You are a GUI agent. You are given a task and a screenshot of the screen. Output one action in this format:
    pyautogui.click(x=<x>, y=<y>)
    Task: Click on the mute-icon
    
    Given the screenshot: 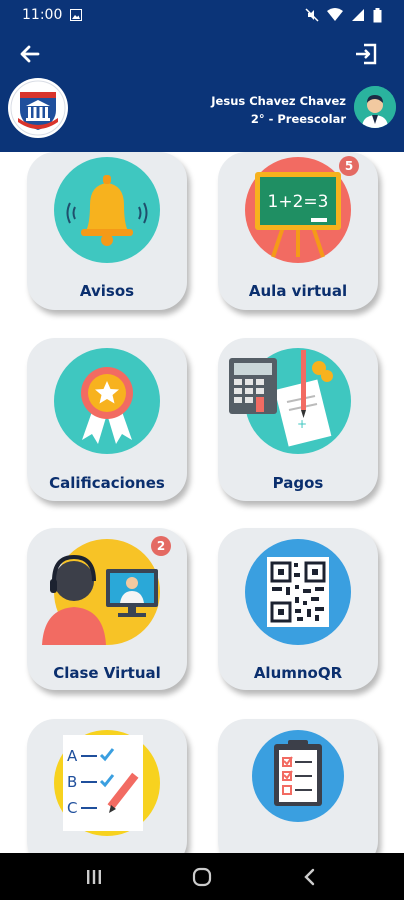 What is the action you would take?
    pyautogui.click(x=312, y=15)
    